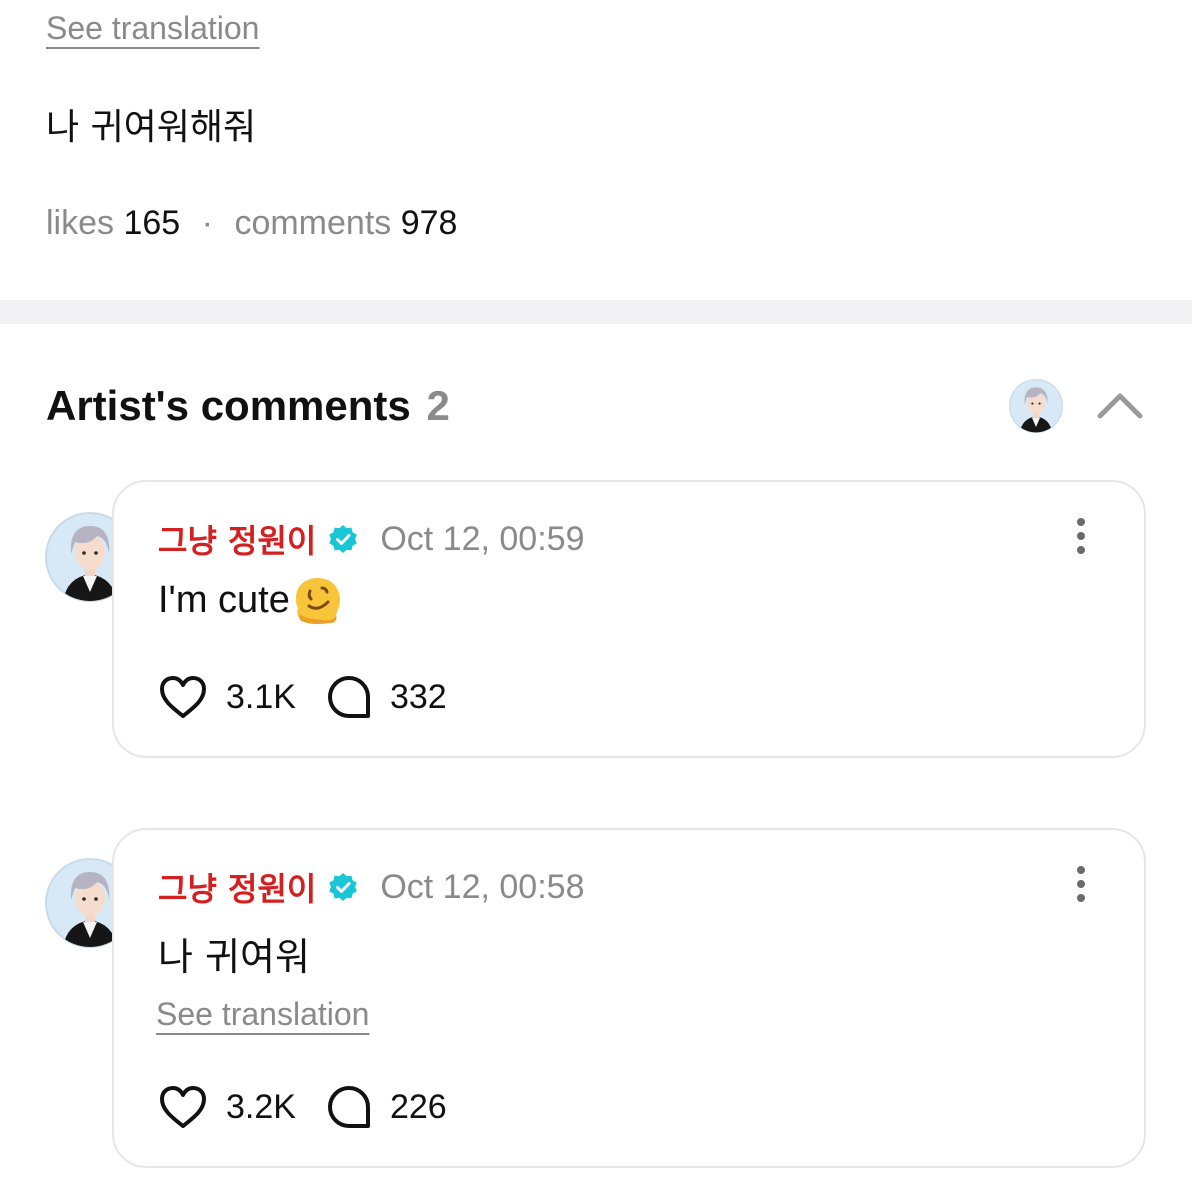 The width and height of the screenshot is (1192, 1200). I want to click on artist-avatar, so click(1036, 406).